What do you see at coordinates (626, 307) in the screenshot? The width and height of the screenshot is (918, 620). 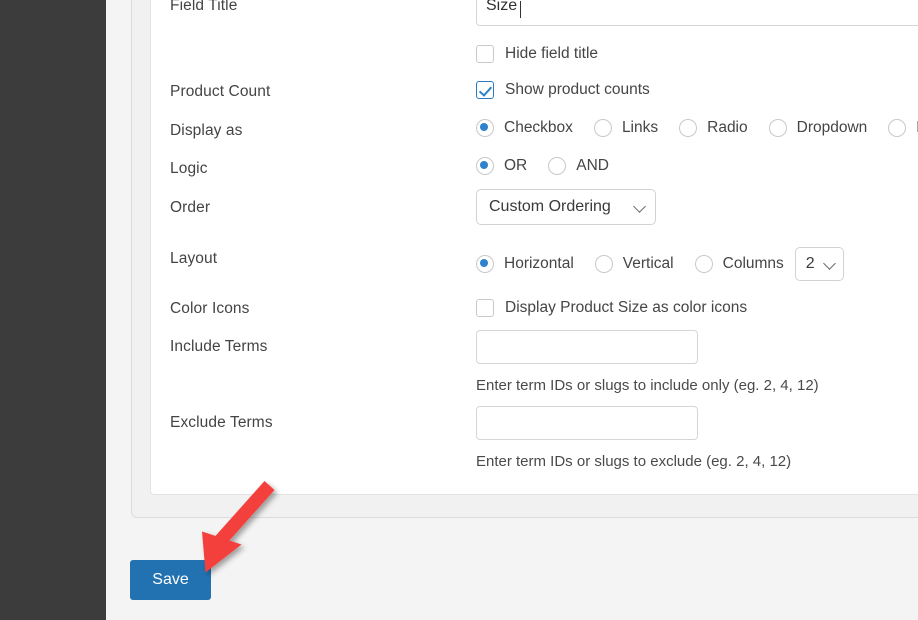 I see `color-icons-label: Display Product Size as color icons` at bounding box center [626, 307].